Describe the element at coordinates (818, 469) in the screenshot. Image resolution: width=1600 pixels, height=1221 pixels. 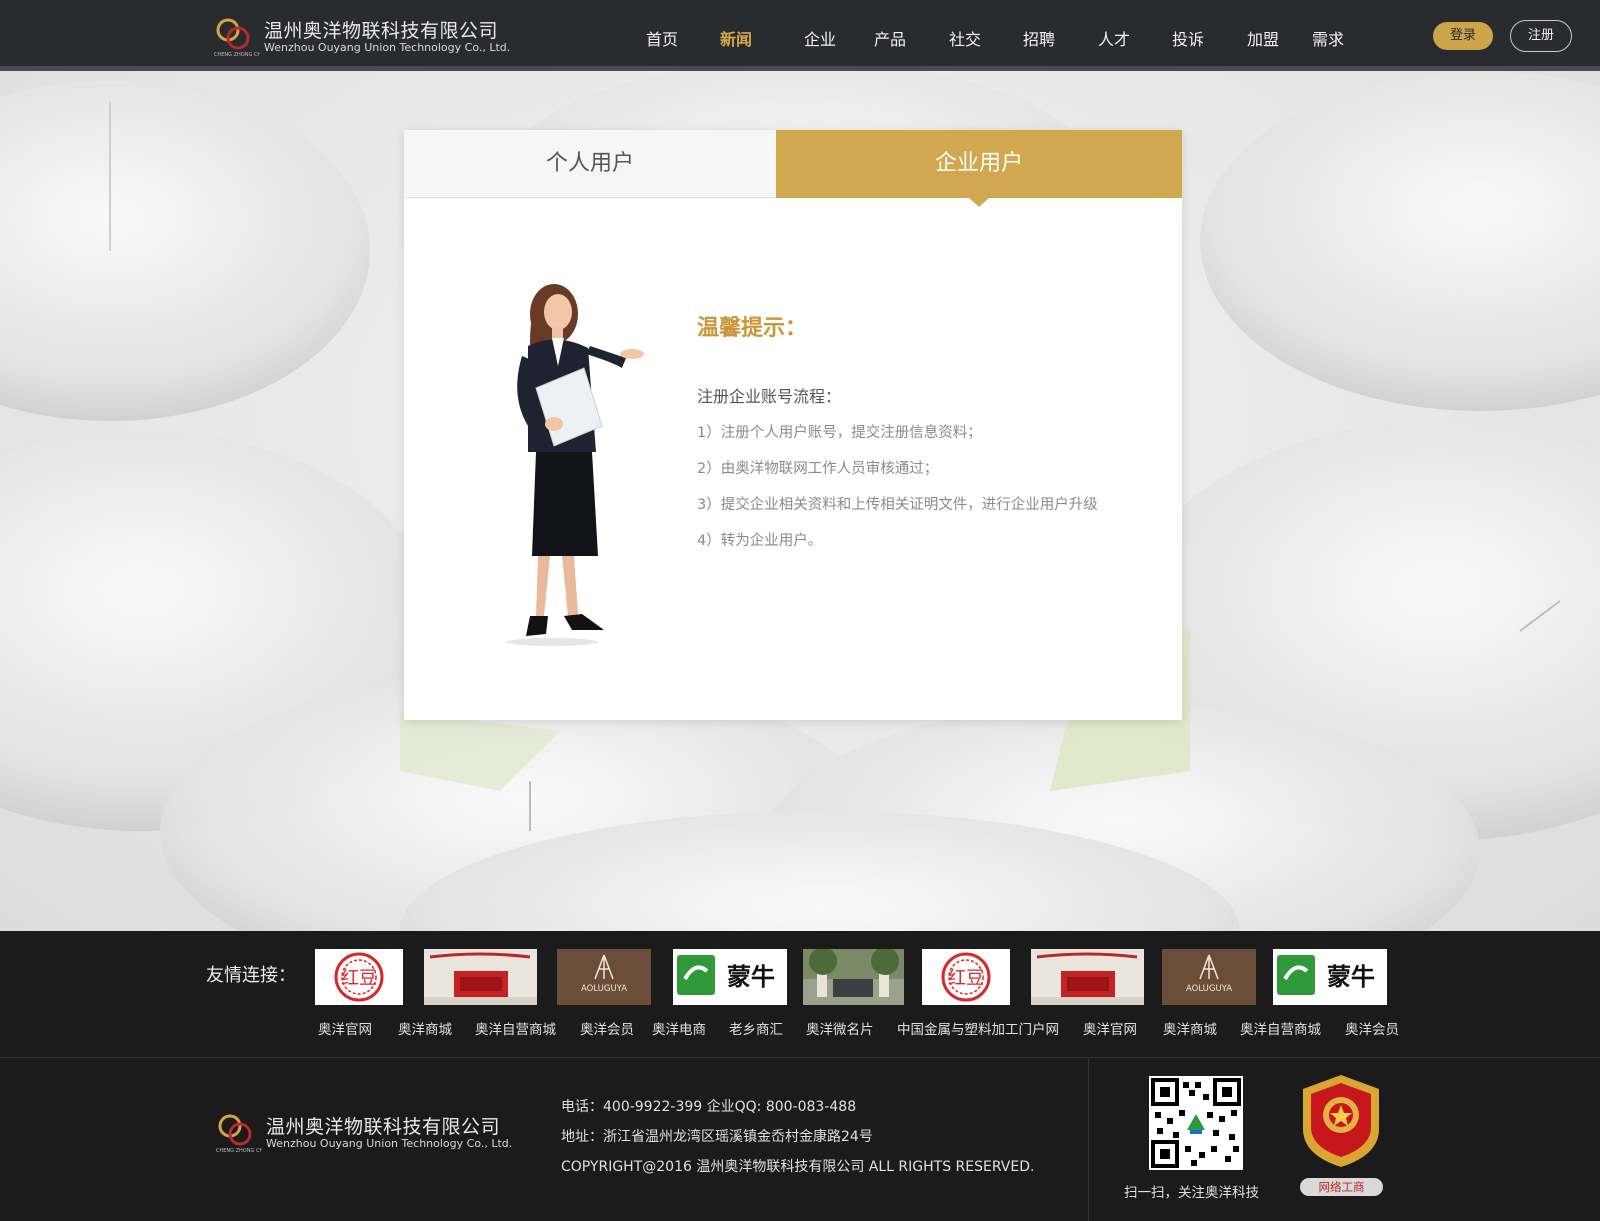
I see `process-step-2: 2）由奥洋物联网工作人员审核通过；` at that location.